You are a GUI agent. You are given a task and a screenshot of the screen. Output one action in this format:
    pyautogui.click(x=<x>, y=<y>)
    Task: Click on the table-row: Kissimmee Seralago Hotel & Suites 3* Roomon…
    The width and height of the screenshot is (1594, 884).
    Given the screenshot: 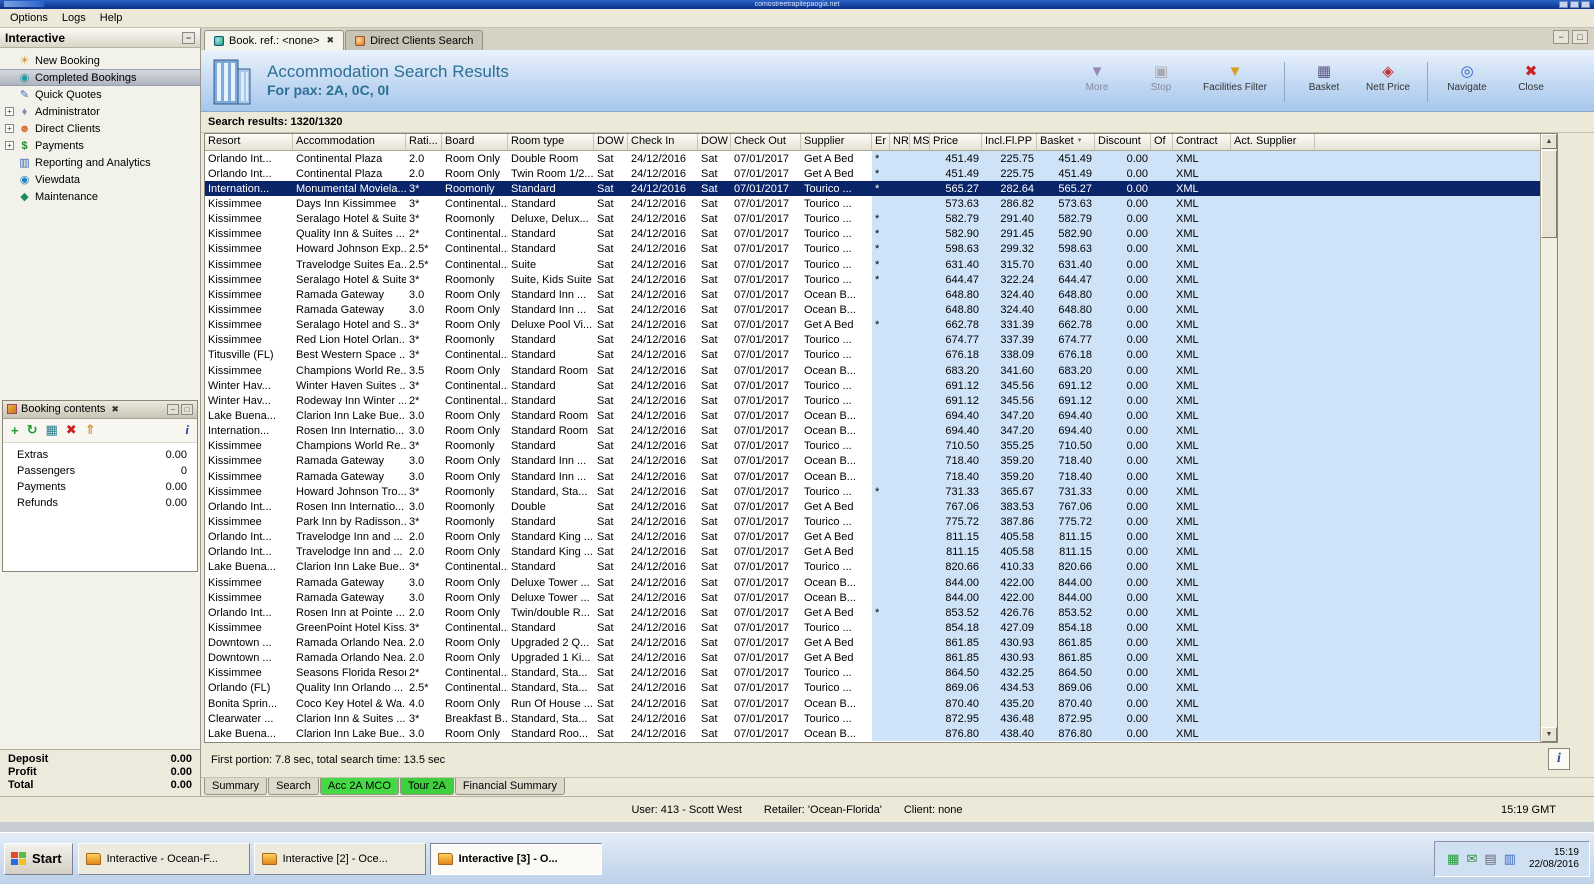 What is the action you would take?
    pyautogui.click(x=872, y=219)
    